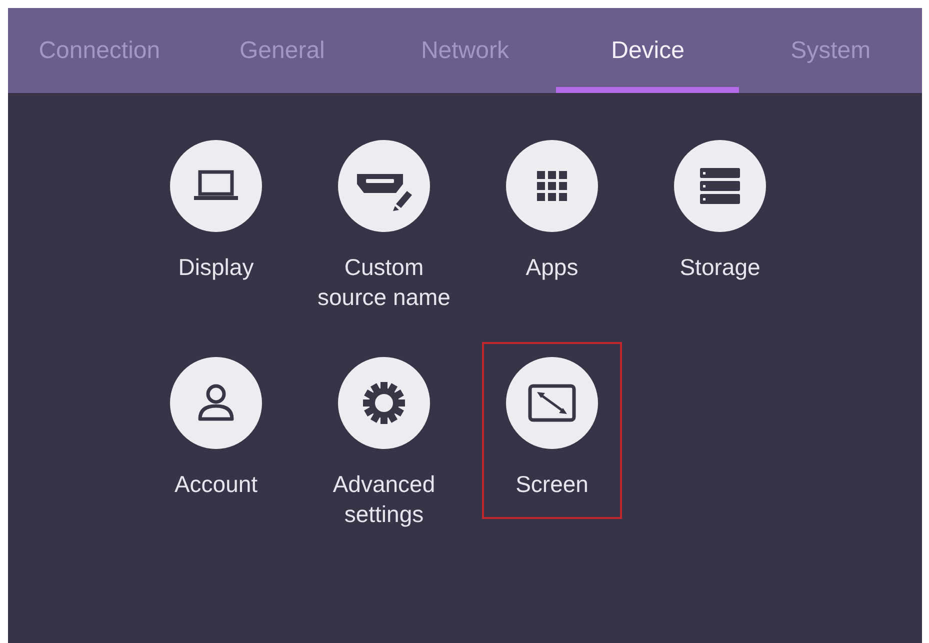 The height and width of the screenshot is (643, 929). I want to click on menu-item: Account, so click(216, 428).